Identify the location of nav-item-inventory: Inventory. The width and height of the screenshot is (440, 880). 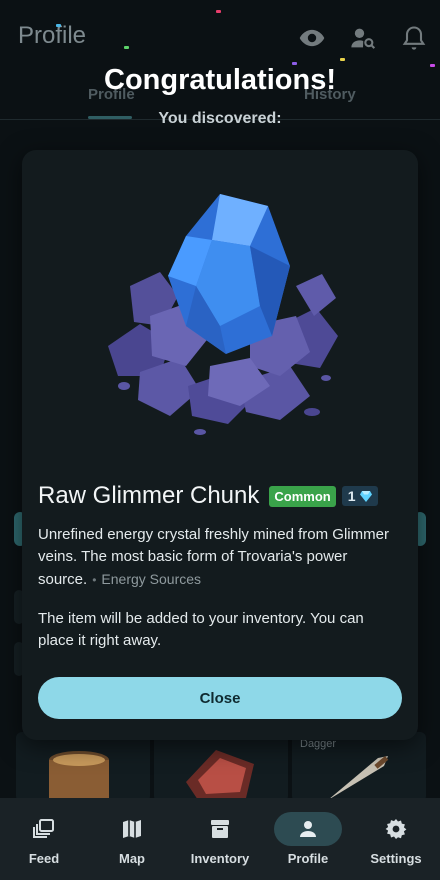
(220, 839).